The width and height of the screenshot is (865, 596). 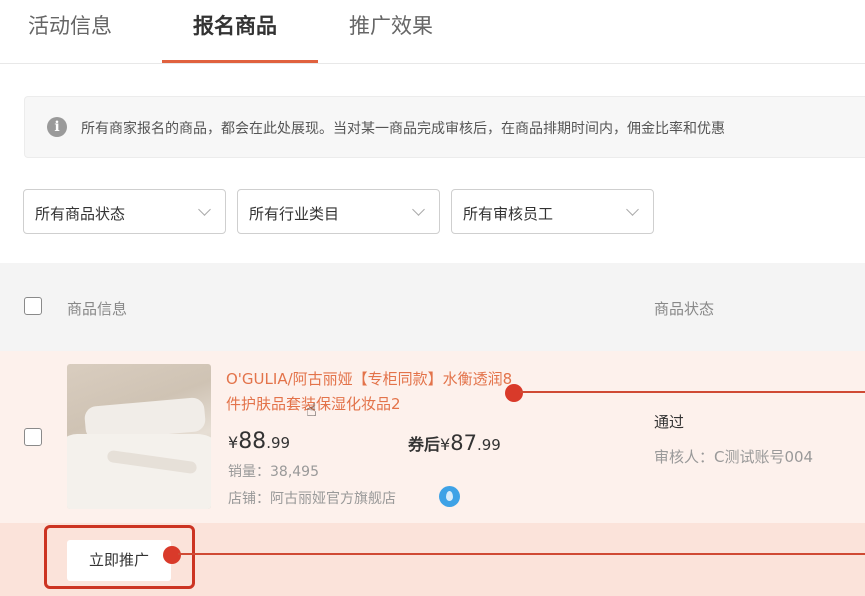 I want to click on industry-category-select: 所有行业类目, so click(x=338, y=211).